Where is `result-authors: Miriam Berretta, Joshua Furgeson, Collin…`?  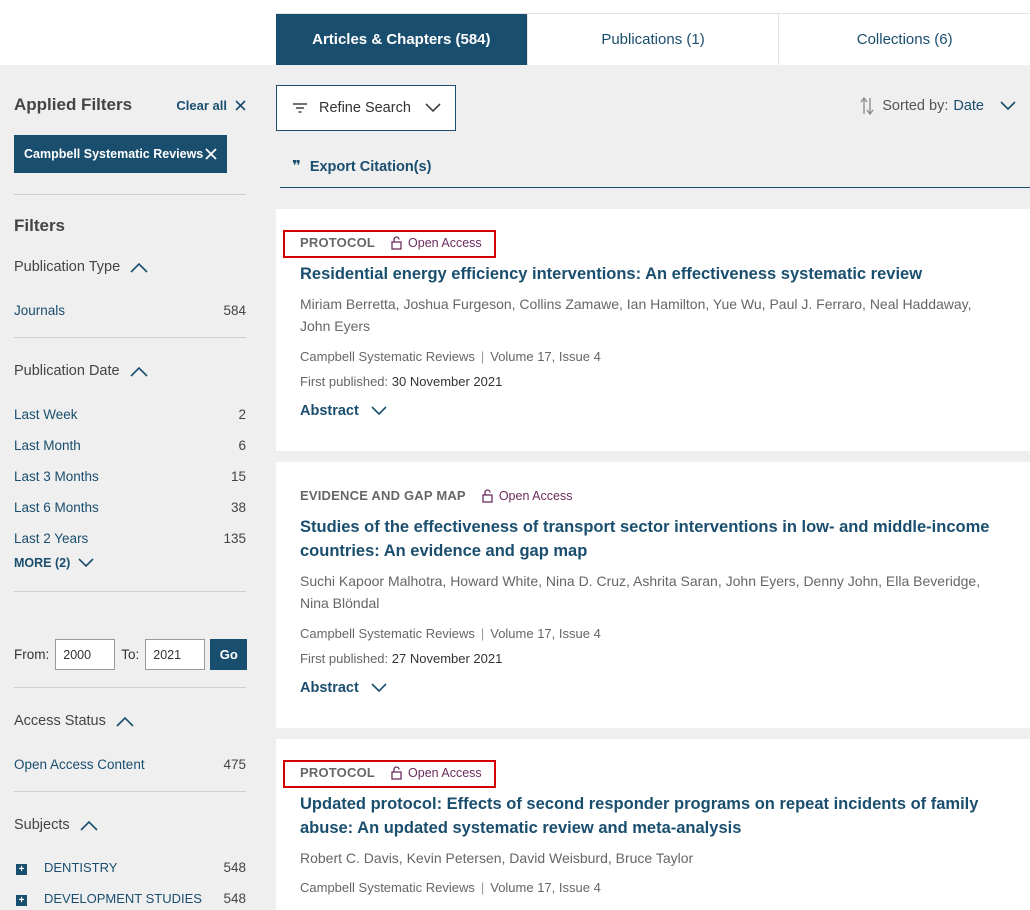
result-authors: Miriam Berretta, Joshua Furgeson, Collin… is located at coordinates (636, 315).